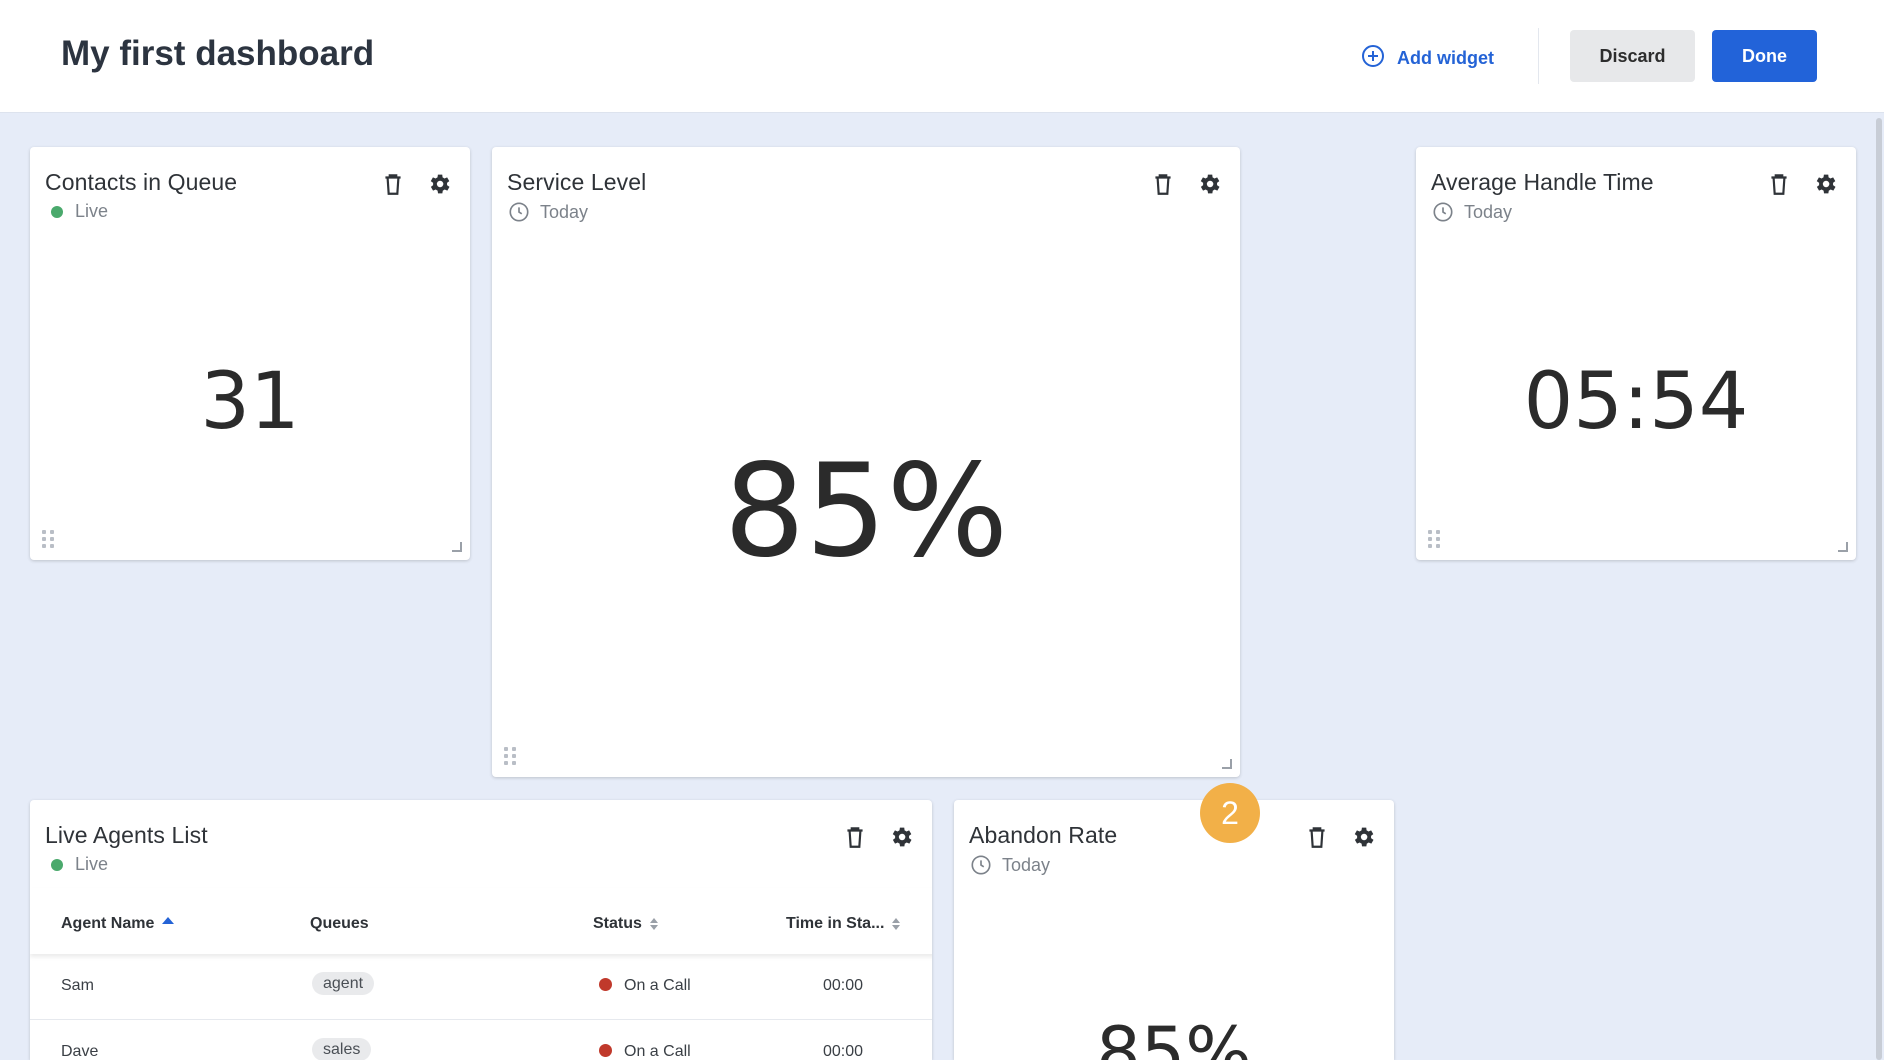  What do you see at coordinates (481, 987) in the screenshot?
I see `table-row: Sam agent On a Call 00:00` at bounding box center [481, 987].